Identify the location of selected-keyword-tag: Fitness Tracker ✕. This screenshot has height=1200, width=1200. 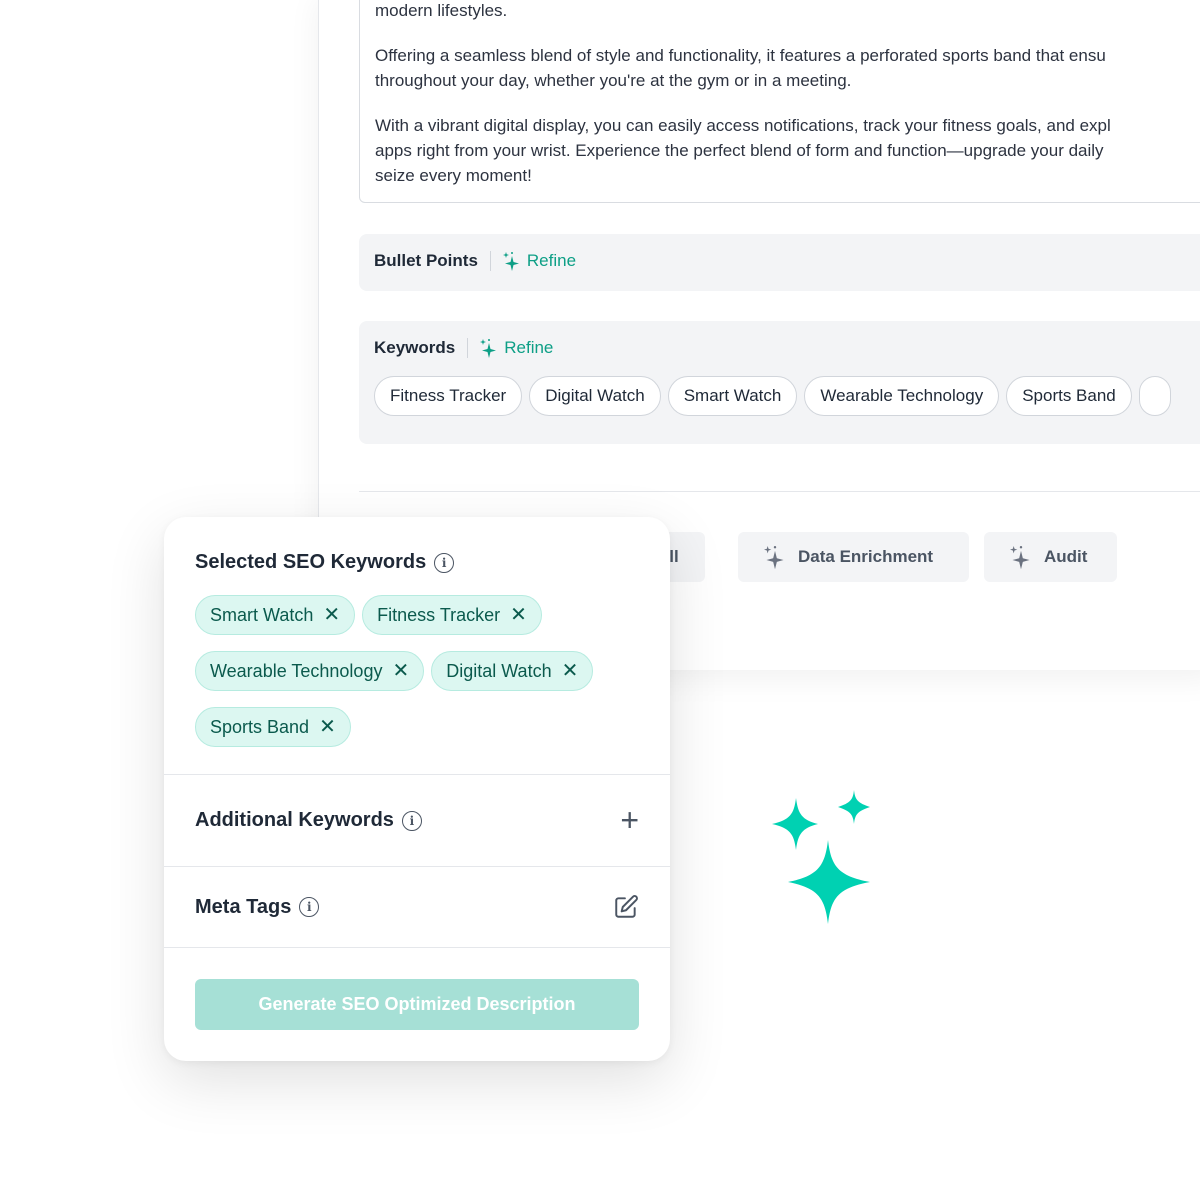
(452, 615).